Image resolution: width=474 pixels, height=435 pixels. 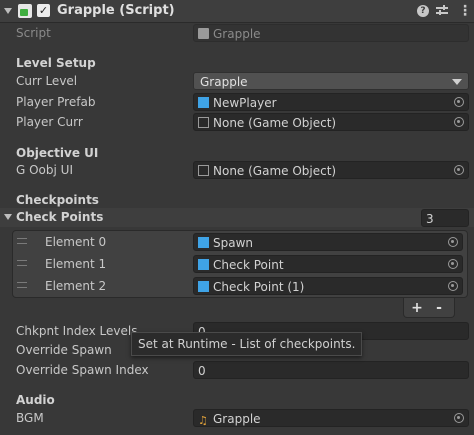 What do you see at coordinates (331, 102) in the screenshot?
I see `player-prefab-field: NewPlayer` at bounding box center [331, 102].